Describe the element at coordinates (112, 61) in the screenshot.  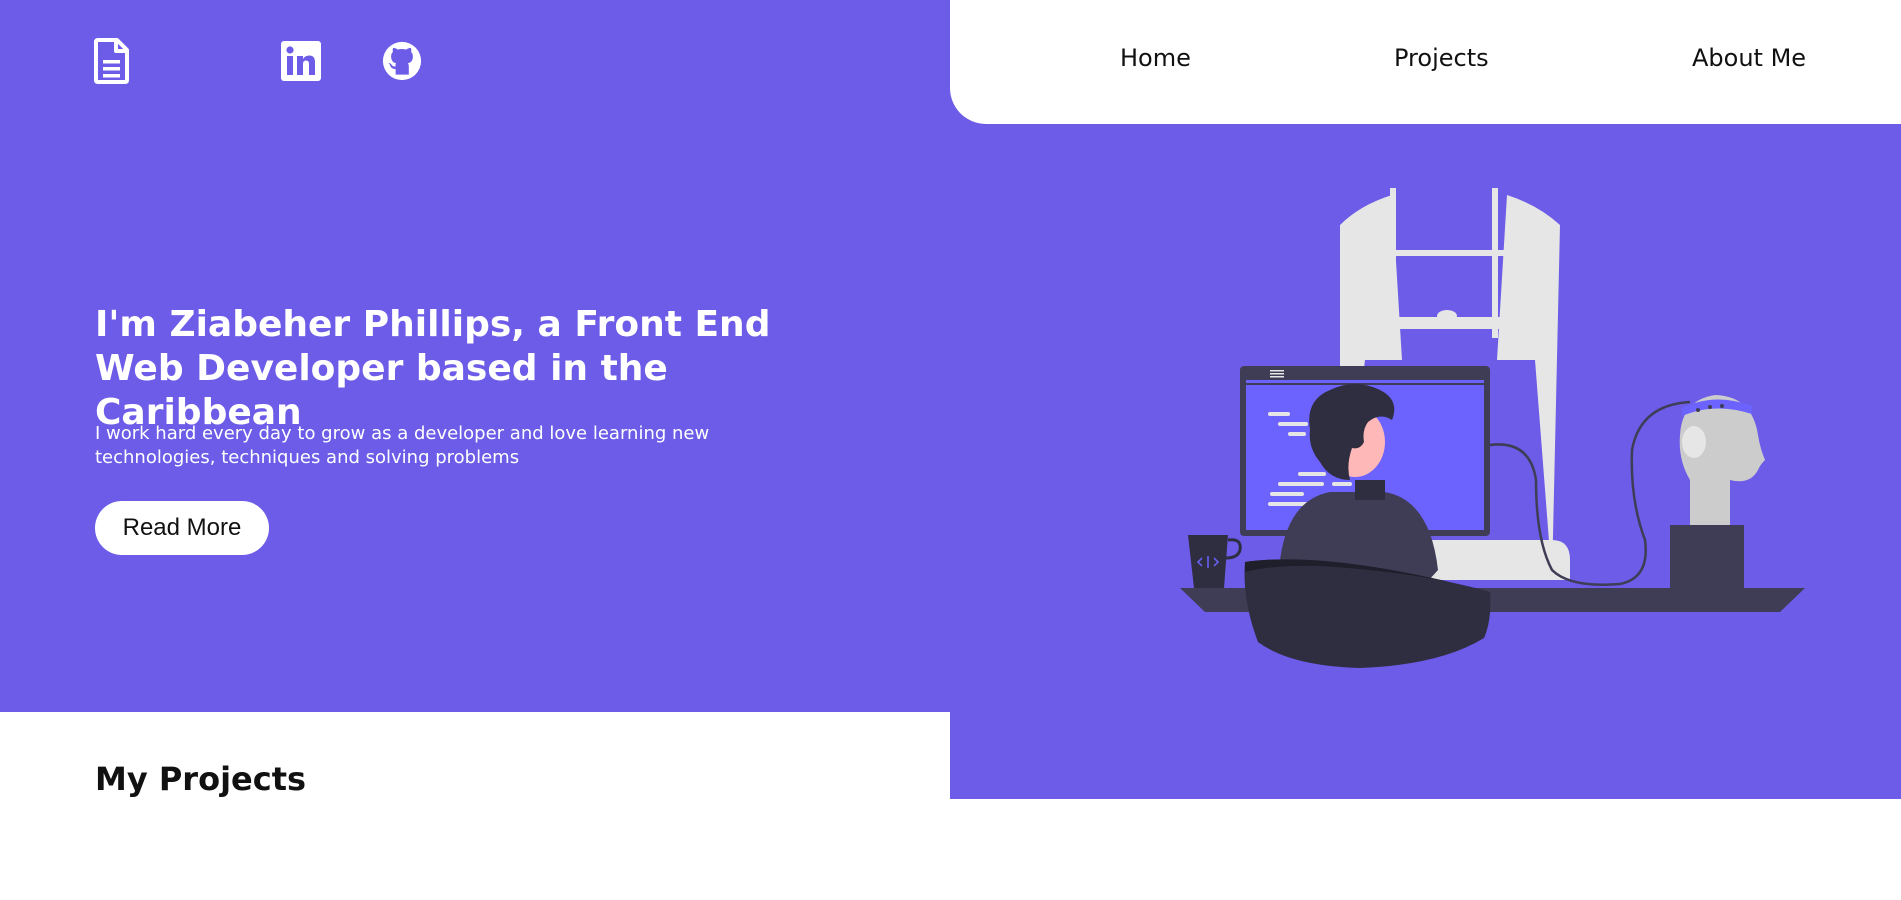
I see `document-icon` at that location.